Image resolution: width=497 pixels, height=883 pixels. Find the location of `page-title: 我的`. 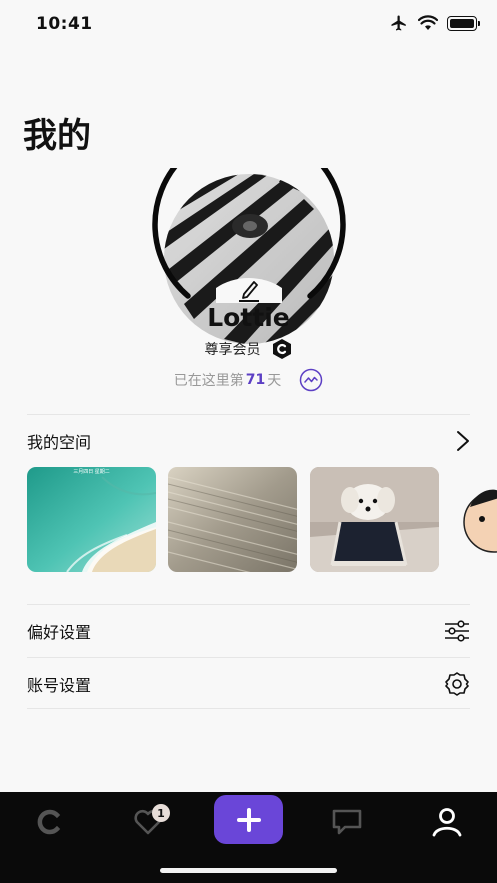

page-title: 我的 is located at coordinates (57, 136).